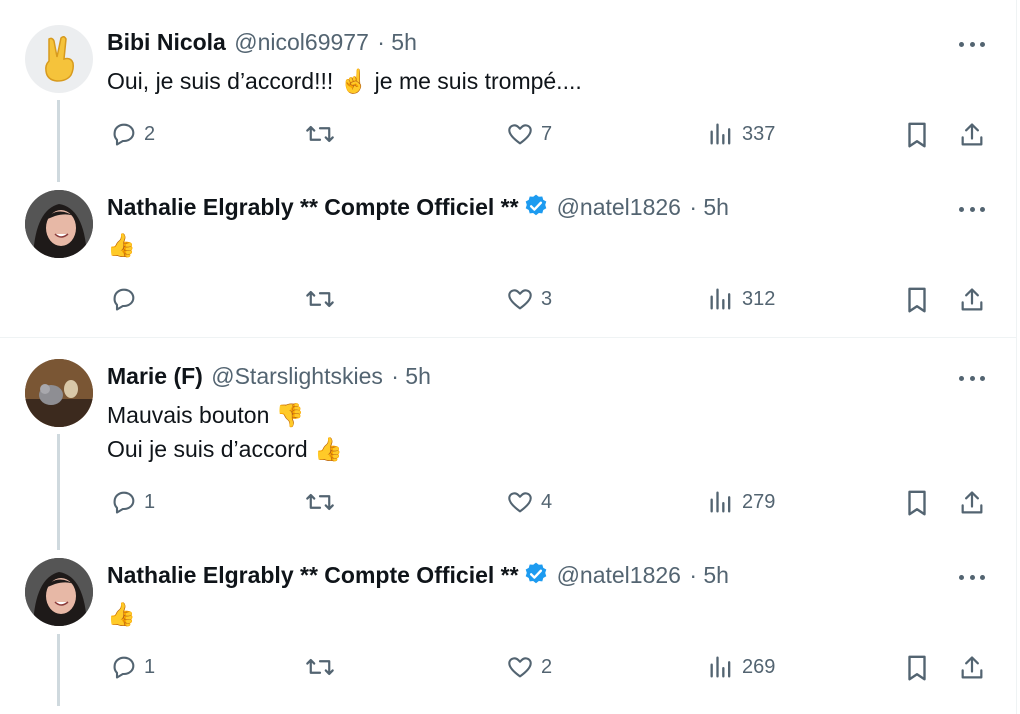  Describe the element at coordinates (155, 376) in the screenshot. I see `author-name: Marie (F)` at that location.